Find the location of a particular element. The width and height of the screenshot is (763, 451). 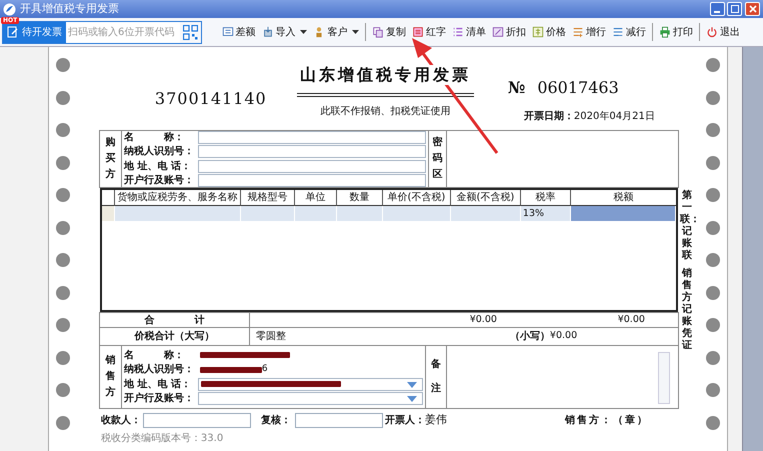

close-button is located at coordinates (752, 9).